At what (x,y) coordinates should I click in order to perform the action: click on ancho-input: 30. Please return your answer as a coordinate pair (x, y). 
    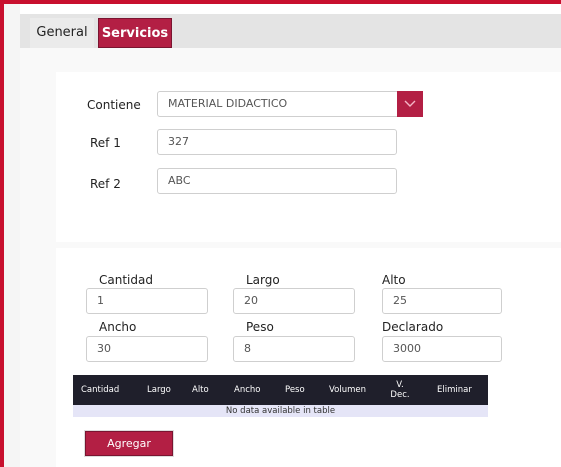
    Looking at the image, I should click on (147, 349).